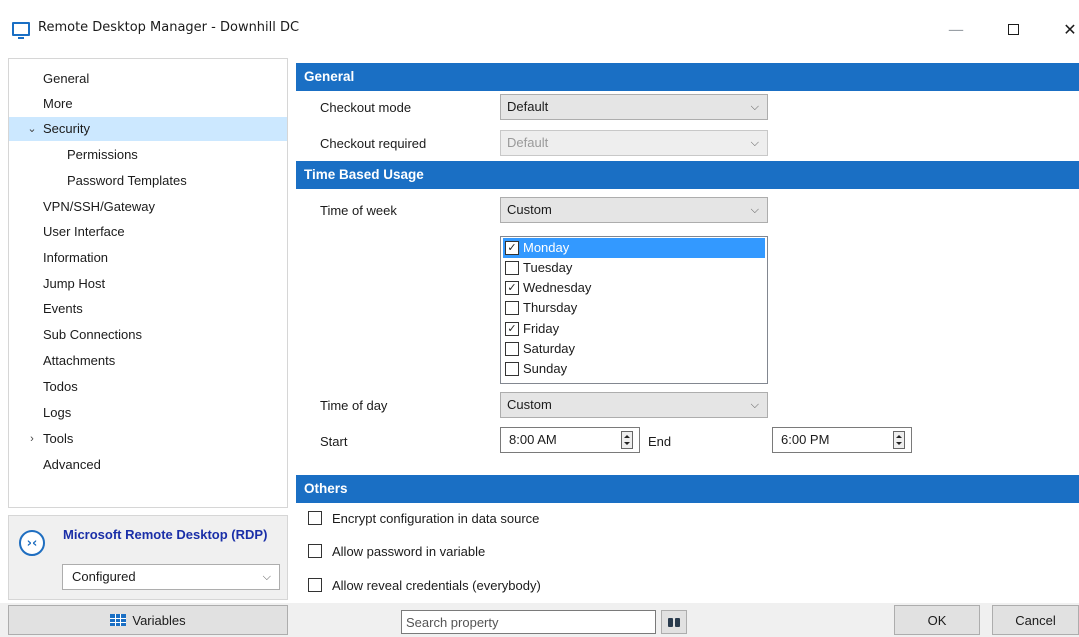  What do you see at coordinates (512, 349) in the screenshot?
I see `checkbox-saturday` at bounding box center [512, 349].